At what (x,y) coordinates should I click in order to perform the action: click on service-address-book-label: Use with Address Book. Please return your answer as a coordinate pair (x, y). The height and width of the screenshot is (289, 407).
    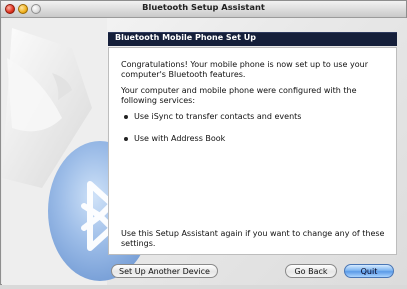
    Looking at the image, I should click on (180, 138).